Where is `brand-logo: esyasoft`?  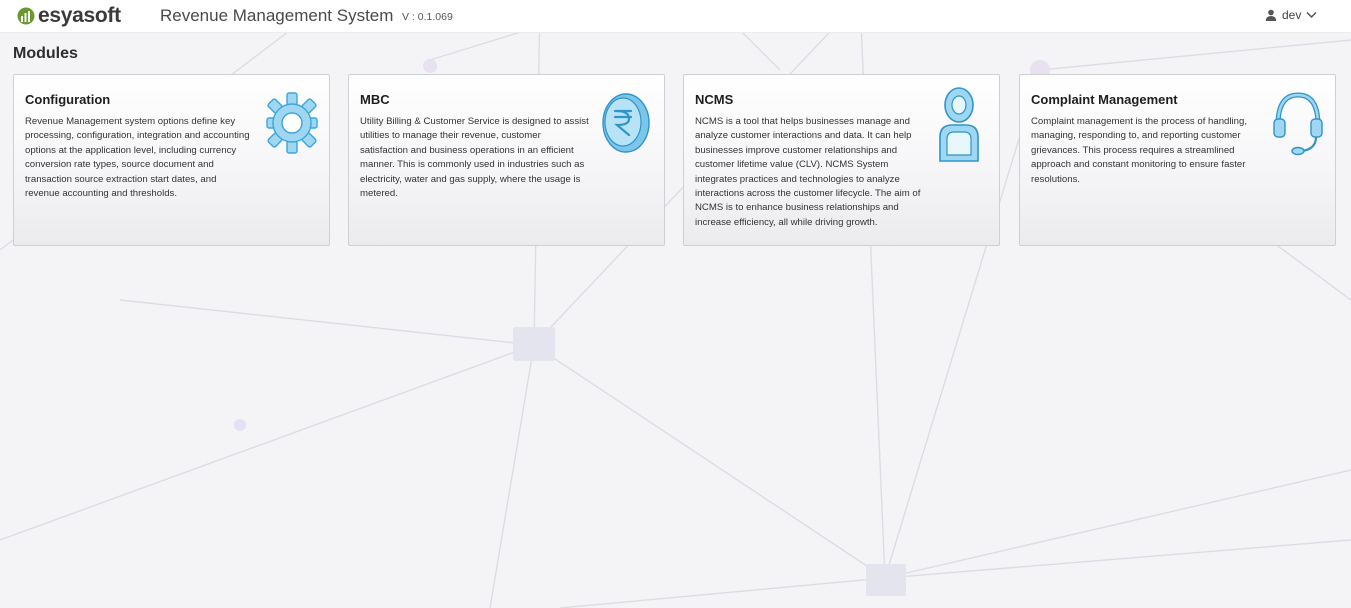 brand-logo: esyasoft is located at coordinates (69, 15).